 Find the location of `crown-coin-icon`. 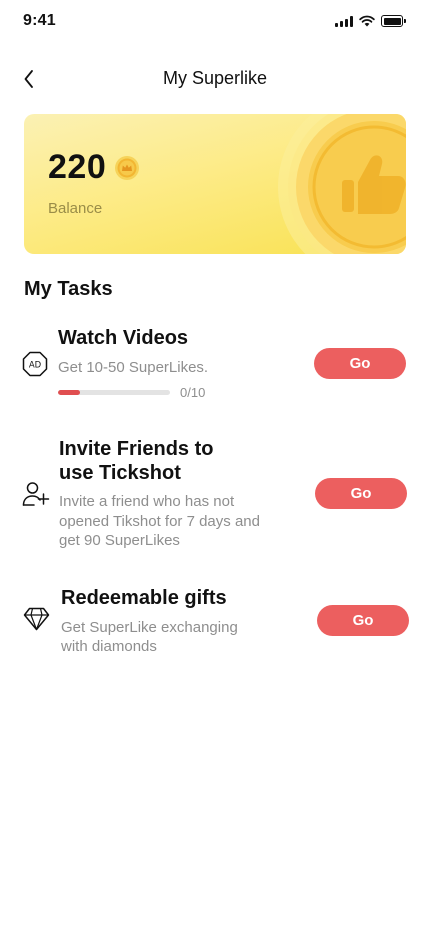

crown-coin-icon is located at coordinates (127, 167).